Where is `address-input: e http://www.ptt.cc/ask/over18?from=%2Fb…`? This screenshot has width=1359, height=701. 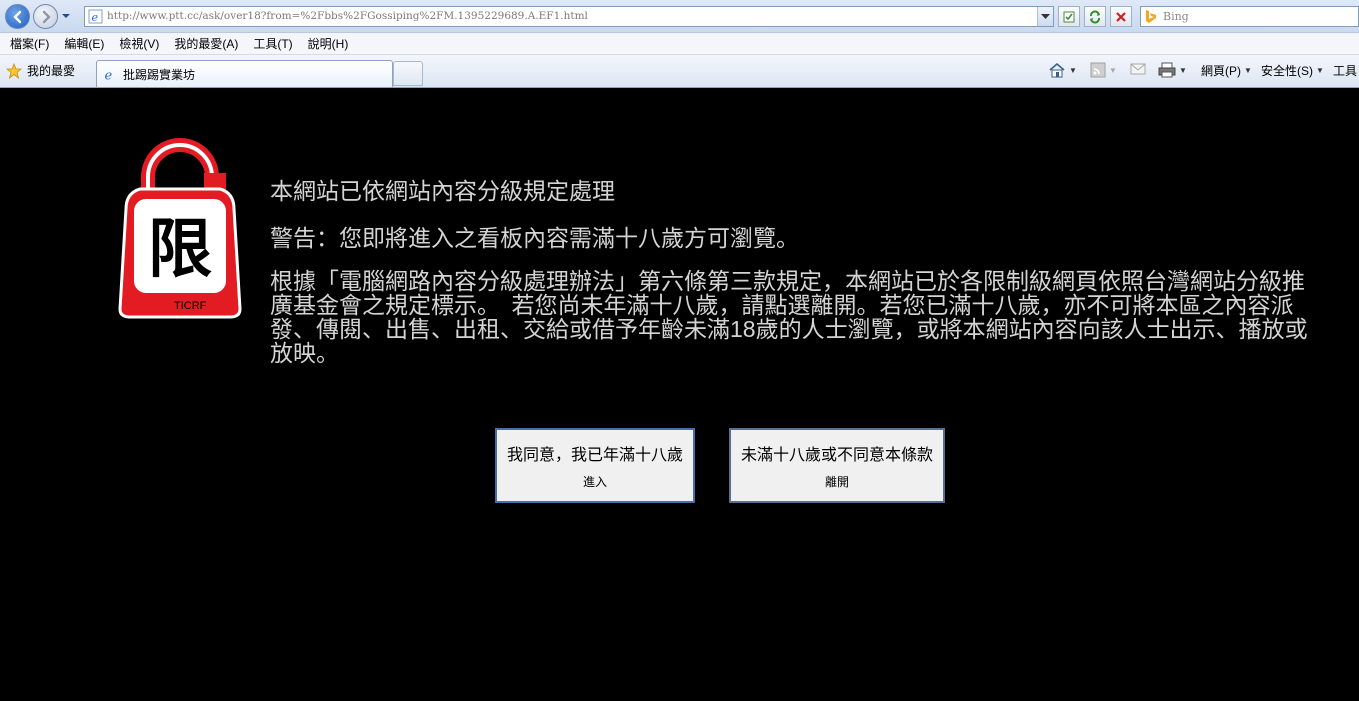 address-input: e http://www.ptt.cc/ask/over18?from=%2Fb… is located at coordinates (569, 16).